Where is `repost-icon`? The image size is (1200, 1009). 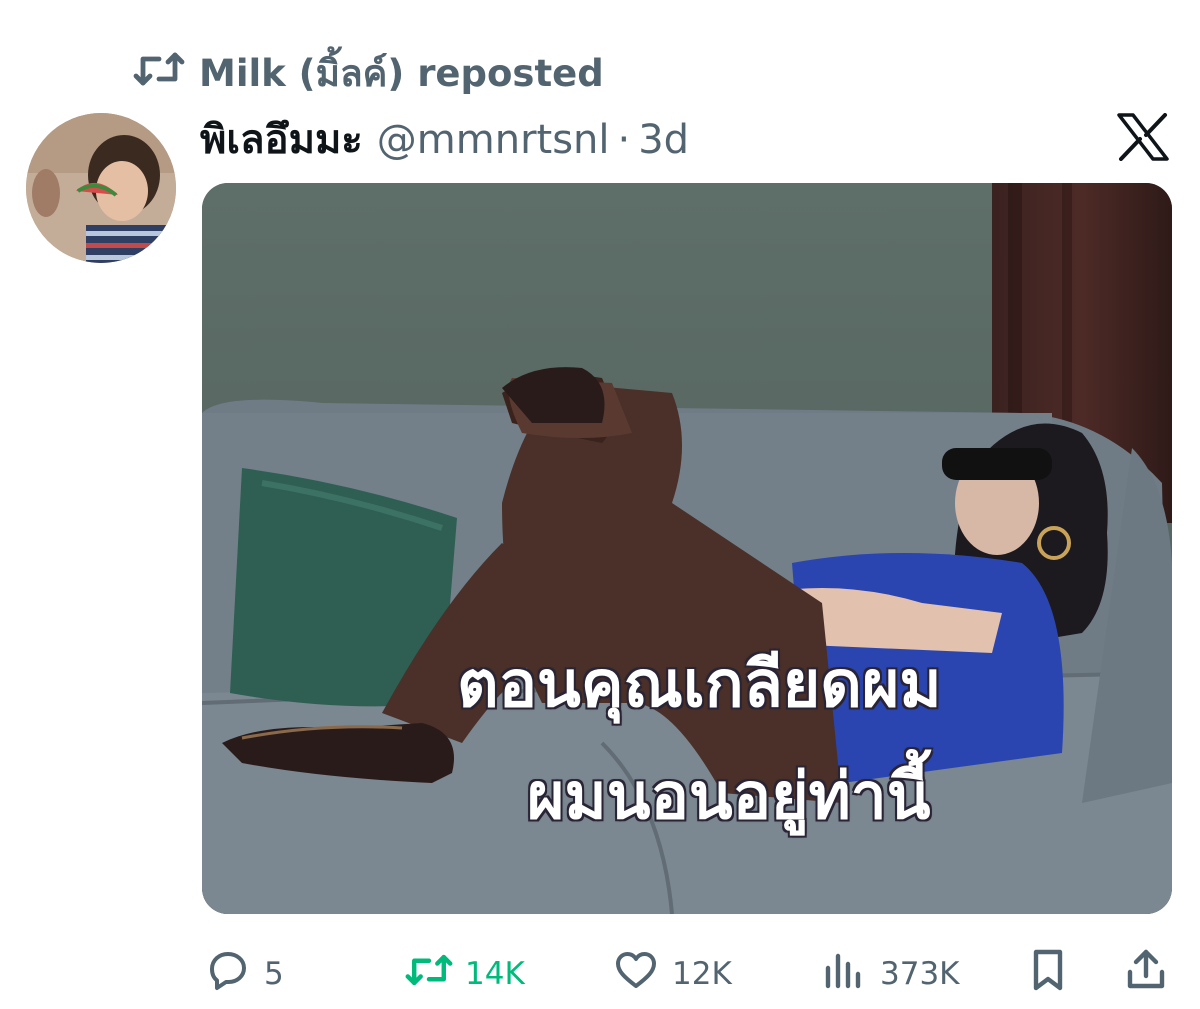
repost-icon is located at coordinates (159, 73).